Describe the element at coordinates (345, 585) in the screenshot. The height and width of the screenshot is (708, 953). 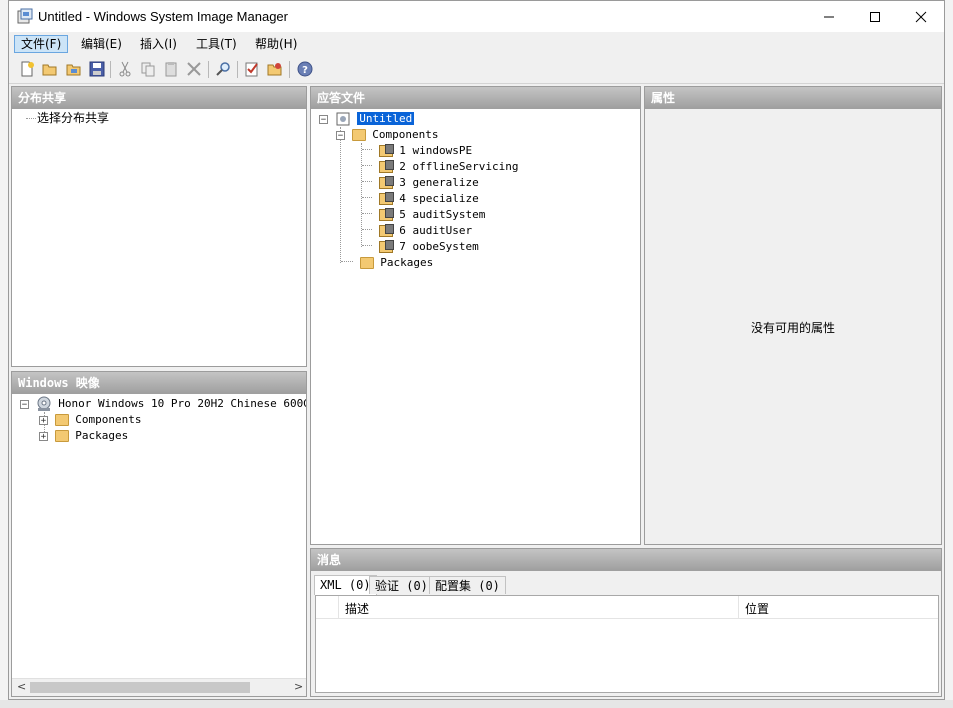
I see `tab-xml: XML (0)` at that location.